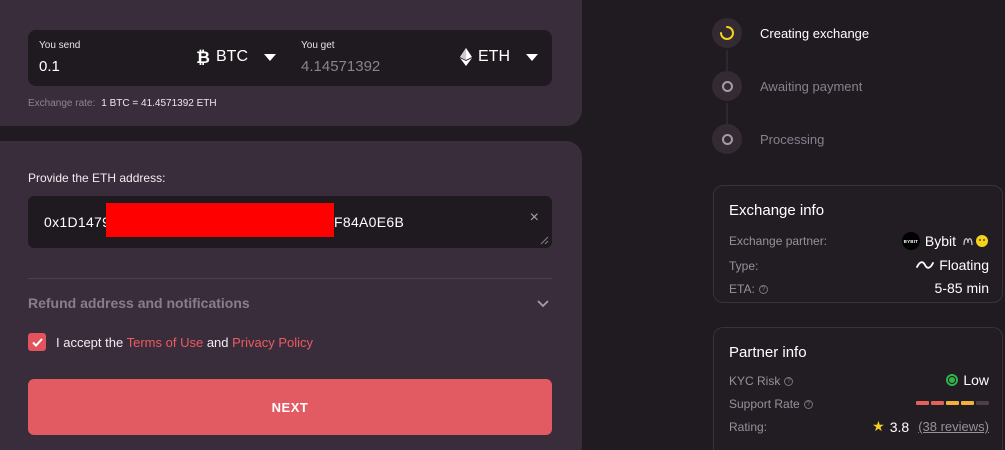 Image resolution: width=1005 pixels, height=450 pixels. Describe the element at coordinates (534, 218) in the screenshot. I see `clear-icon: ×` at that location.